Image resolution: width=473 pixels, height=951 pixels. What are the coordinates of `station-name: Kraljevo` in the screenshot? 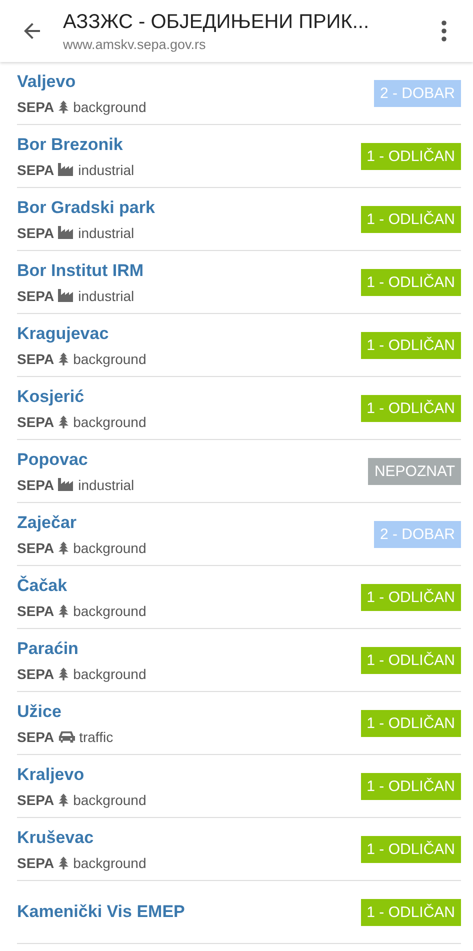 It's located at (81, 774).